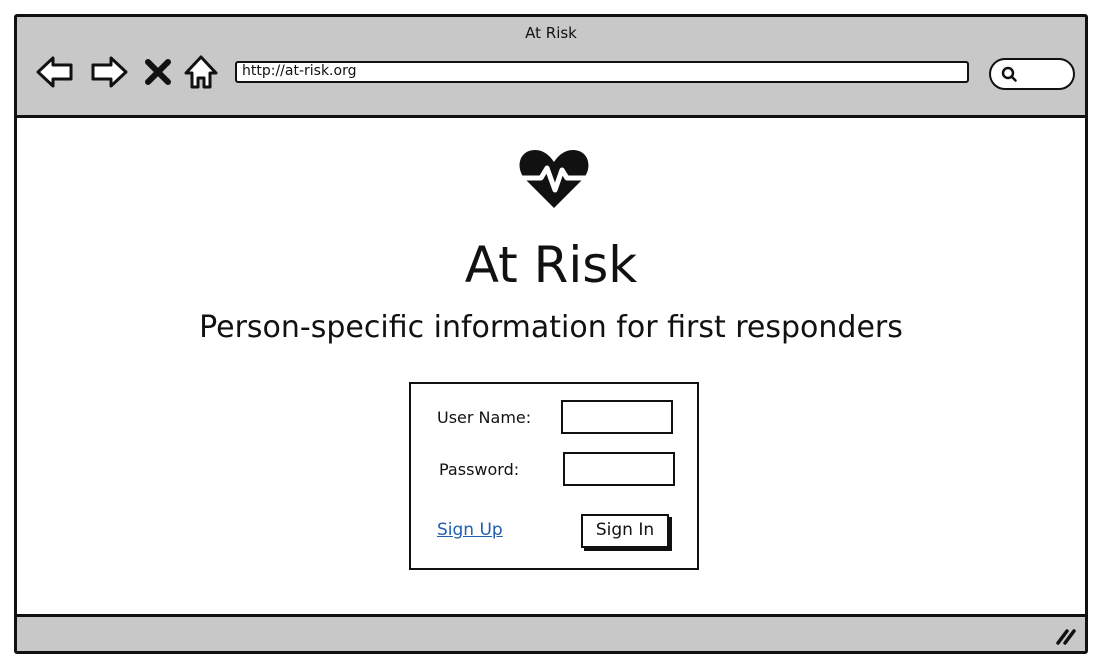  I want to click on back-button, so click(55, 72).